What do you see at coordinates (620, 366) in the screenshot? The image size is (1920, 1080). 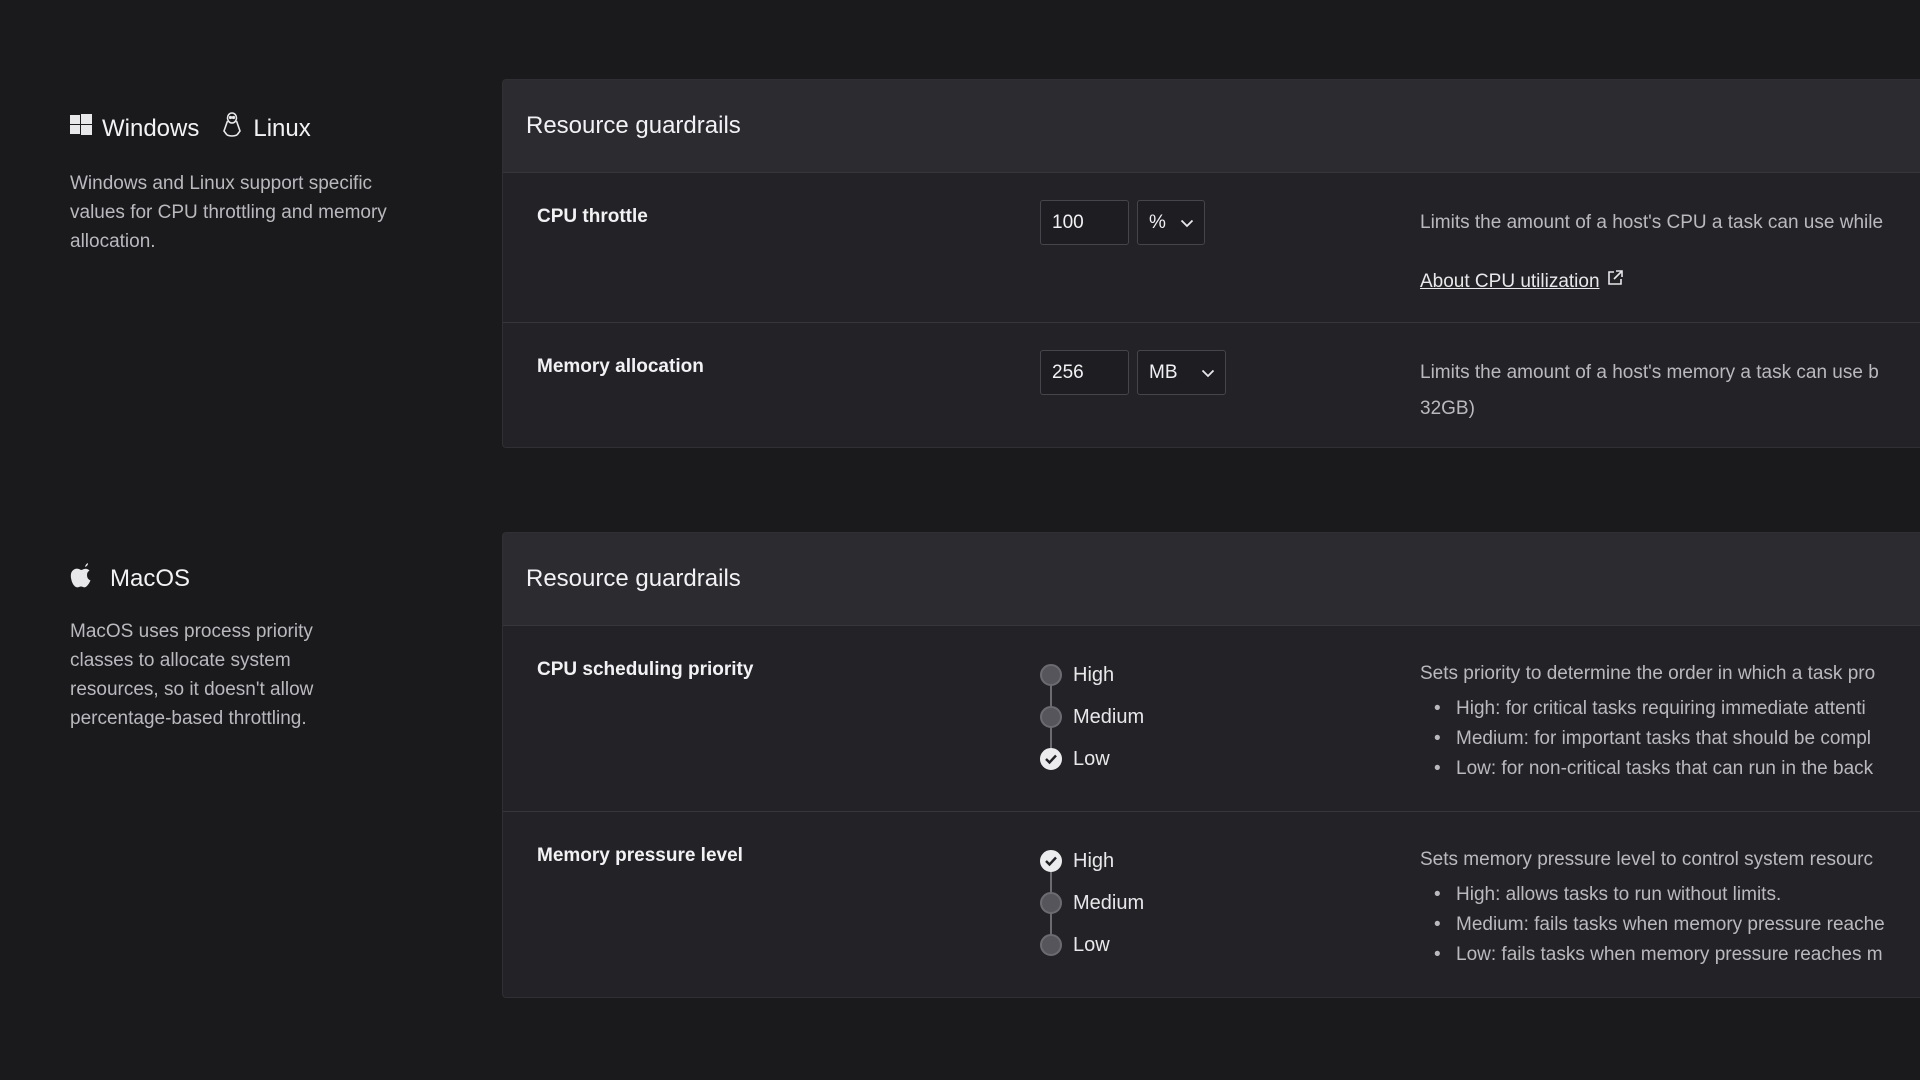 I see `memory-allocation-label: Memory allocation` at bounding box center [620, 366].